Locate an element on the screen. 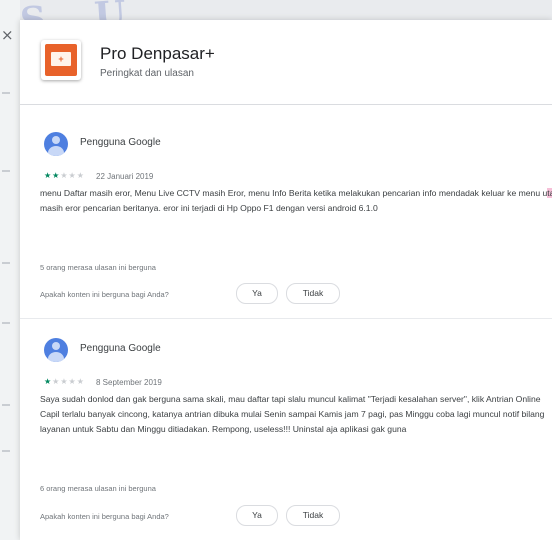 This screenshot has height=540, width=552. review-date: 8 September 2019 is located at coordinates (129, 382).